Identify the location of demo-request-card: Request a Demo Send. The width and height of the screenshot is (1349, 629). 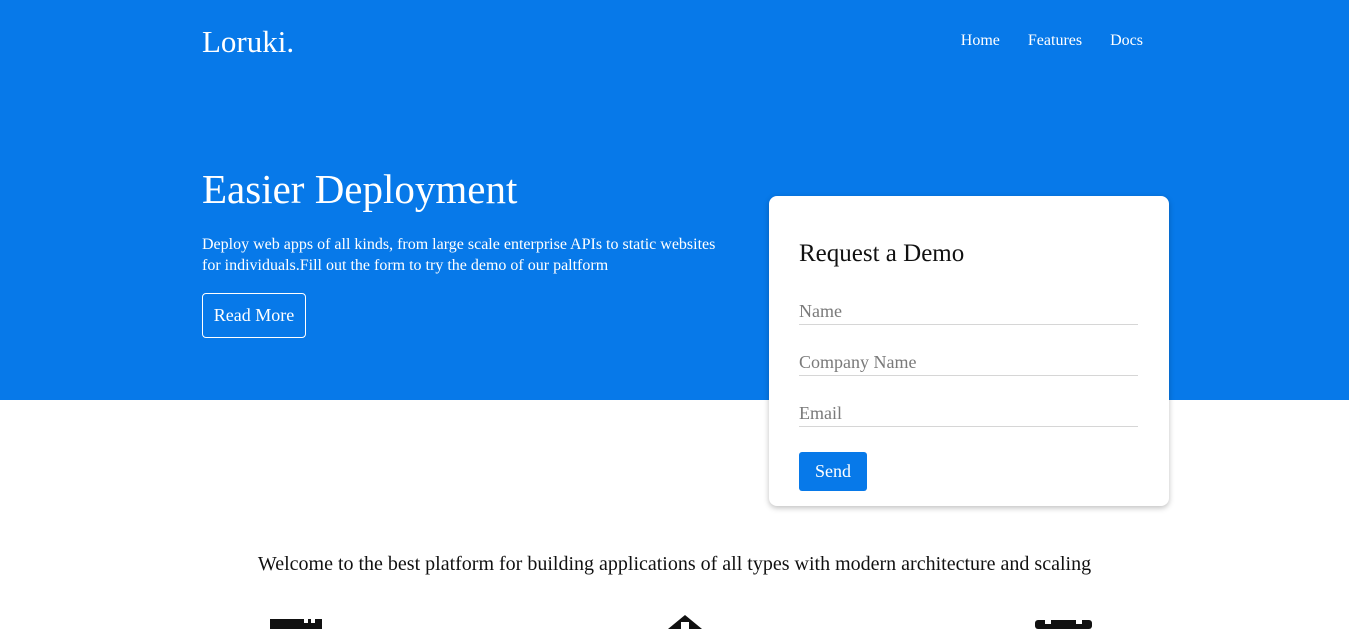
(969, 351).